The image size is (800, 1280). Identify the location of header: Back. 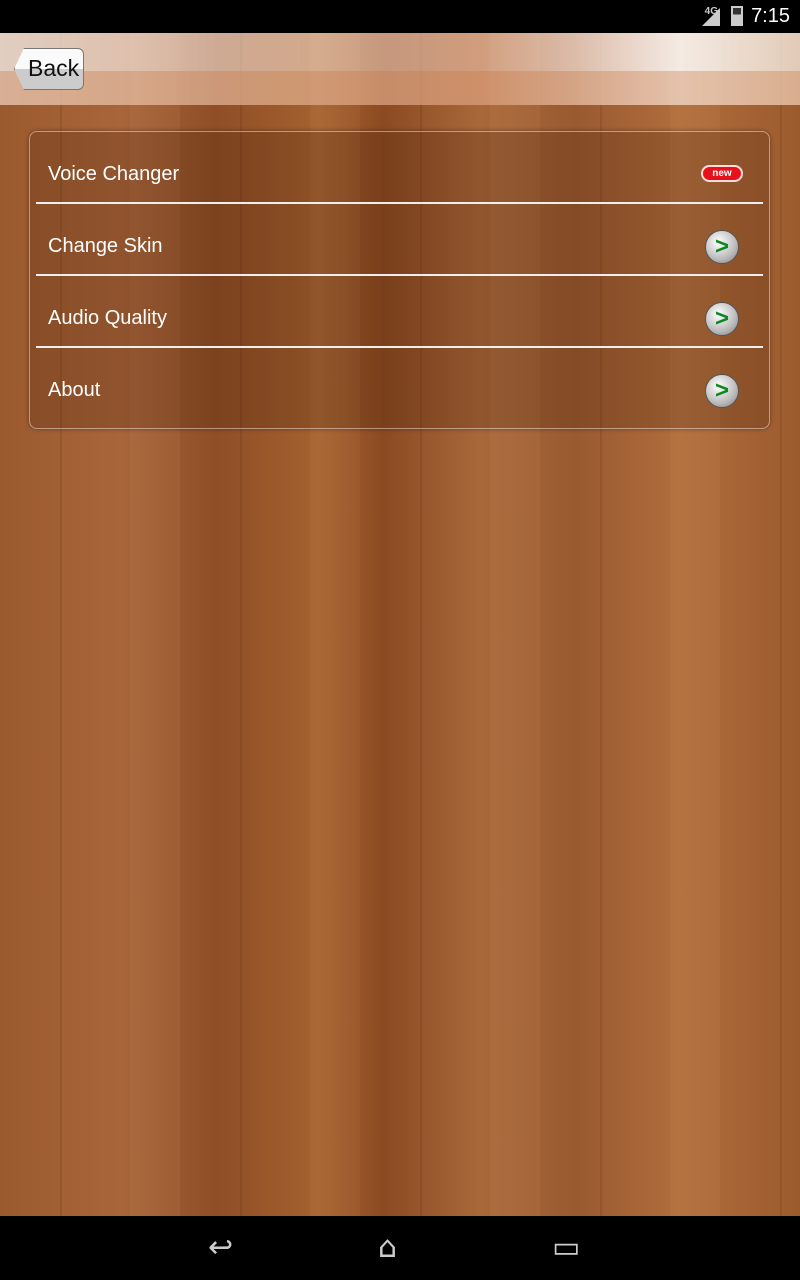
(400, 69).